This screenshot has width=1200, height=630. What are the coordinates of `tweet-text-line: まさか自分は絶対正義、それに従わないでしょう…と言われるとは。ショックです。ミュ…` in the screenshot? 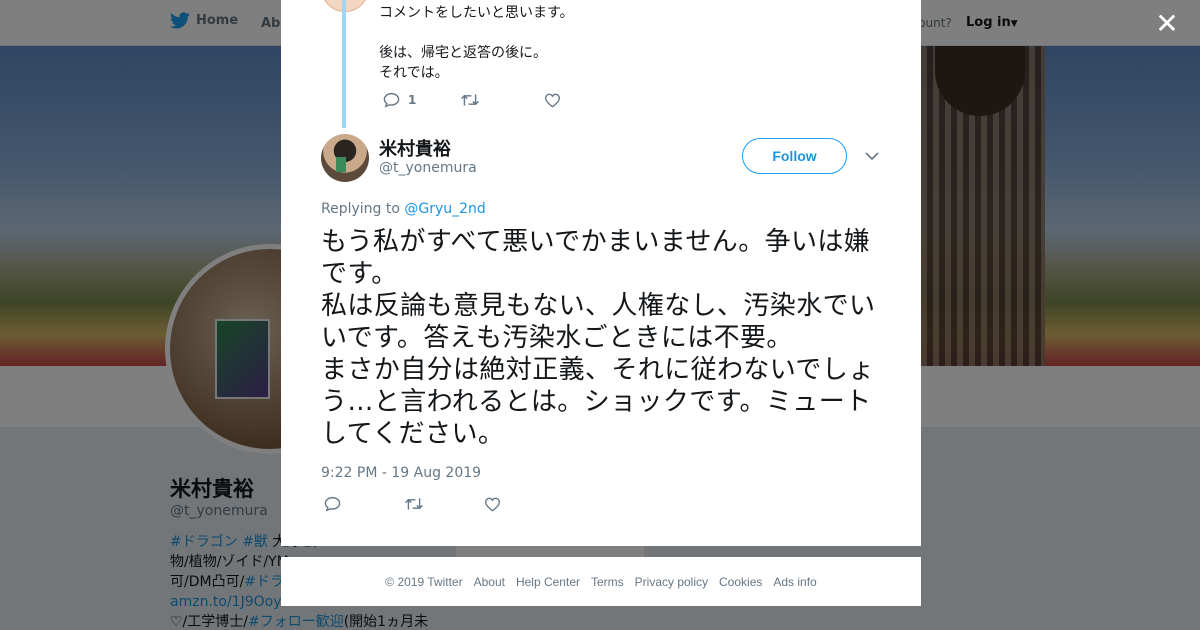 It's located at (598, 402).